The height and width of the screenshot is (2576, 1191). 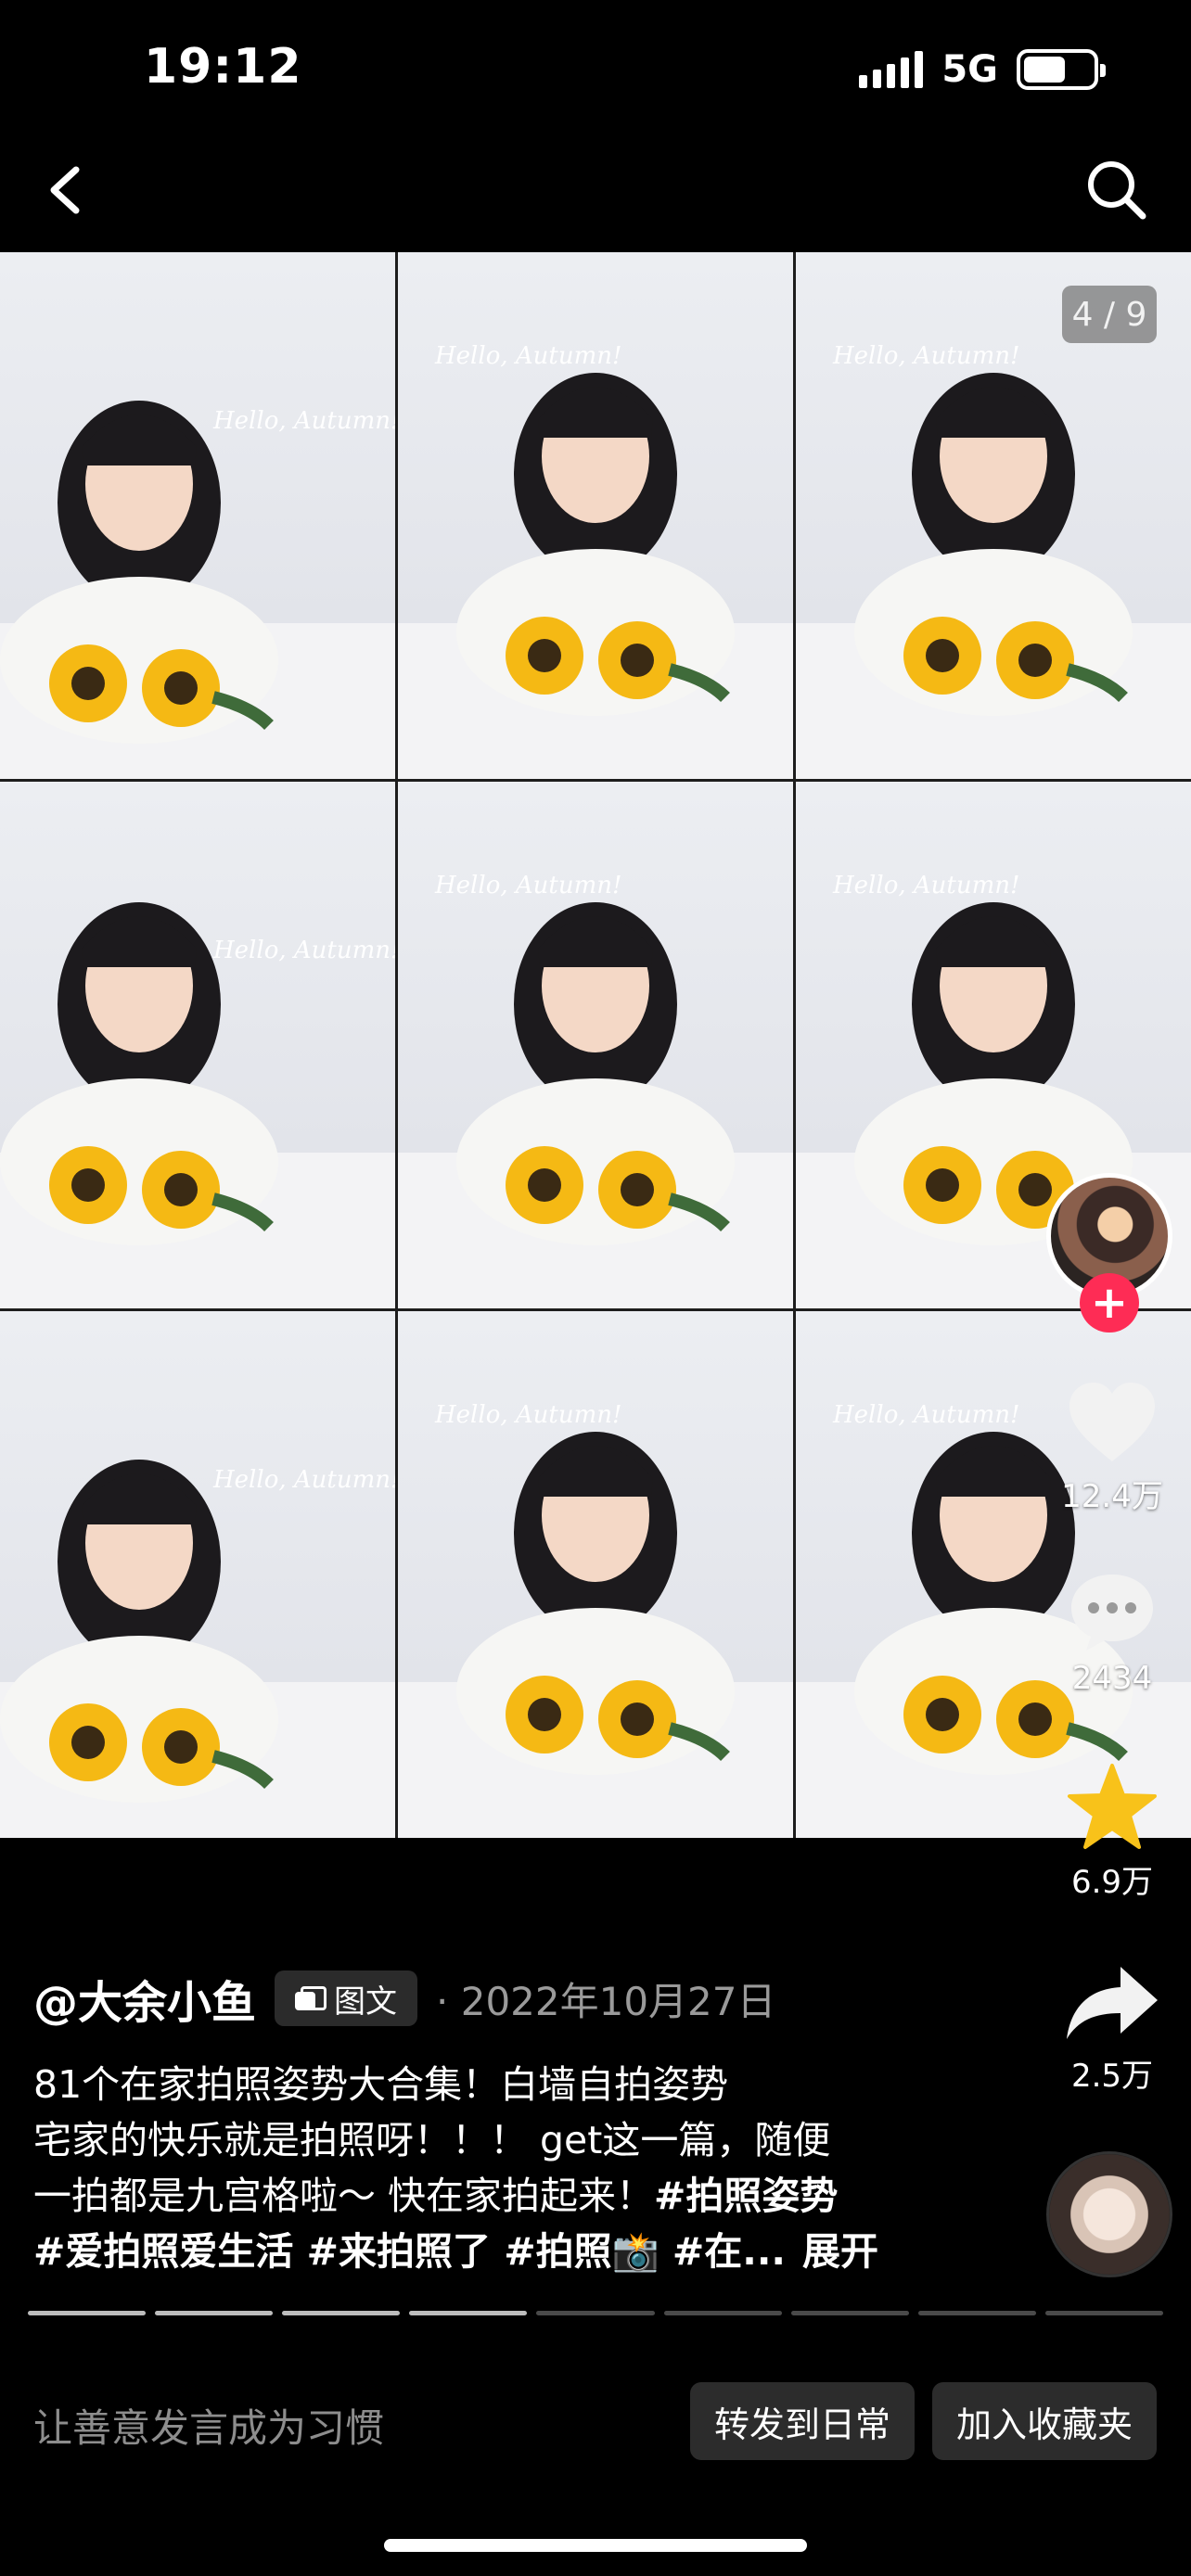 I want to click on like-count: 12.4万, so click(x=1112, y=1497).